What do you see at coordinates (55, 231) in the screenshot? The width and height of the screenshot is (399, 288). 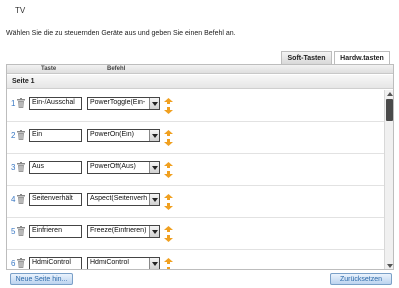 I see `key-label-input: Einfrieren` at bounding box center [55, 231].